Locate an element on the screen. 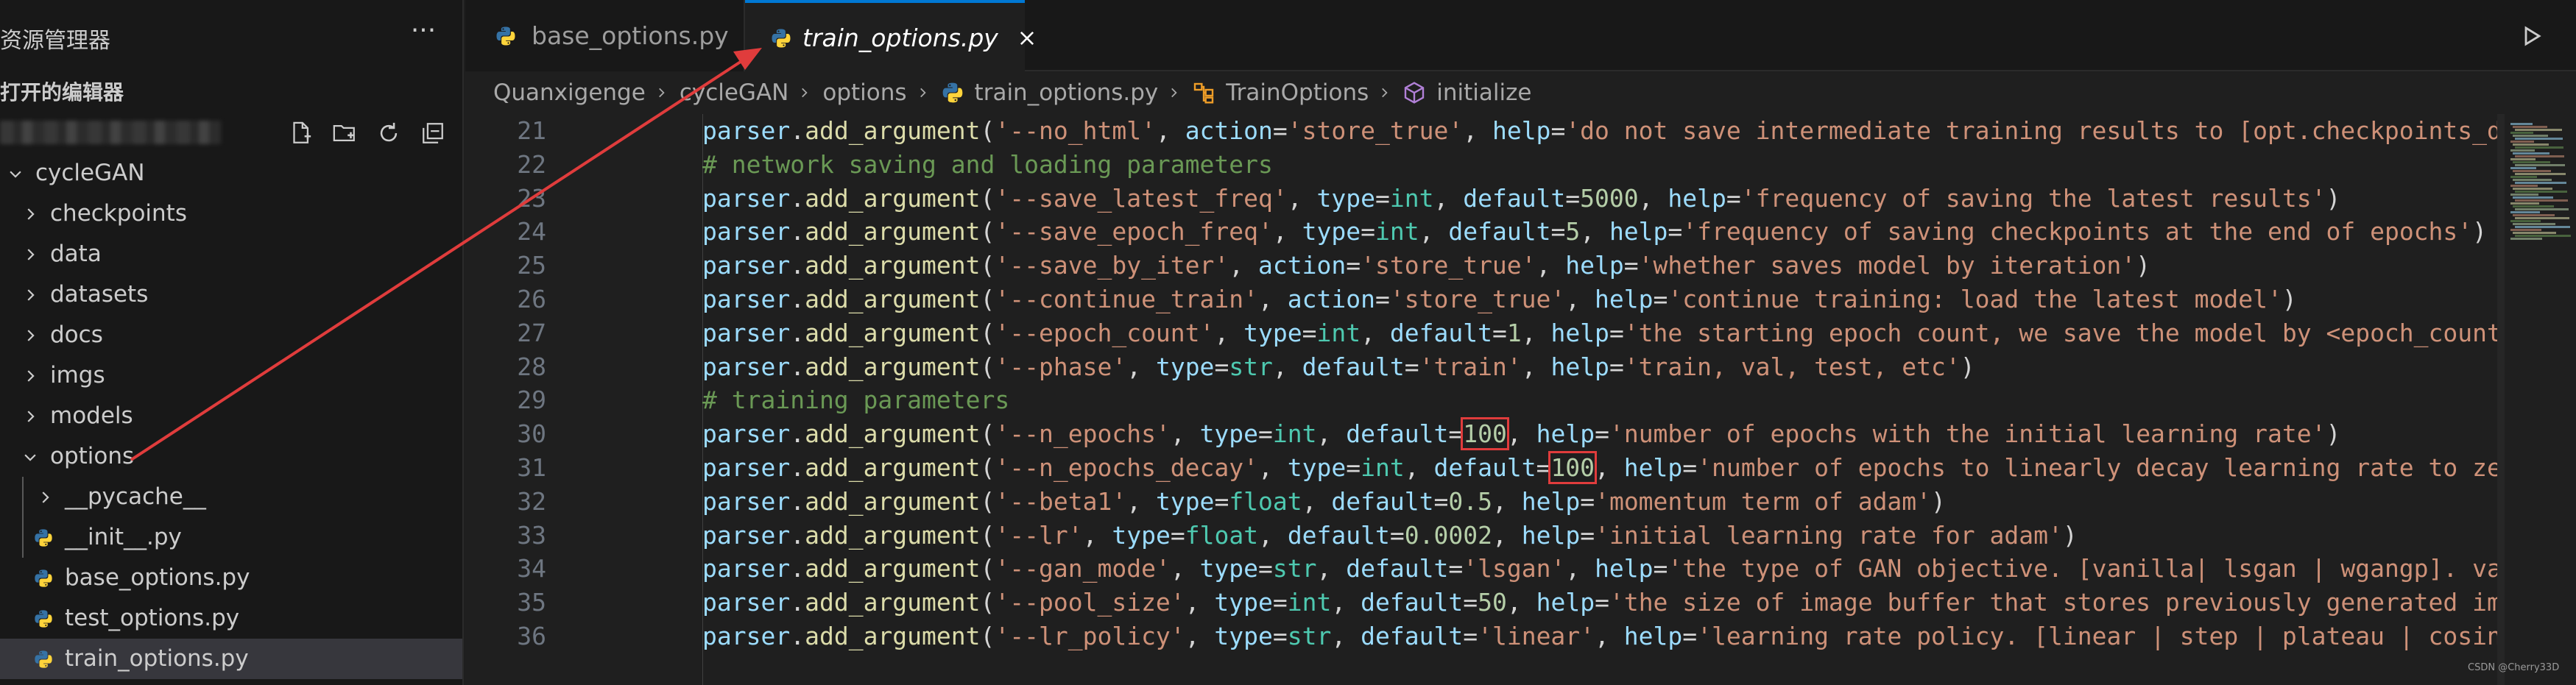  tree-item-imgs: imgs is located at coordinates (231, 375).